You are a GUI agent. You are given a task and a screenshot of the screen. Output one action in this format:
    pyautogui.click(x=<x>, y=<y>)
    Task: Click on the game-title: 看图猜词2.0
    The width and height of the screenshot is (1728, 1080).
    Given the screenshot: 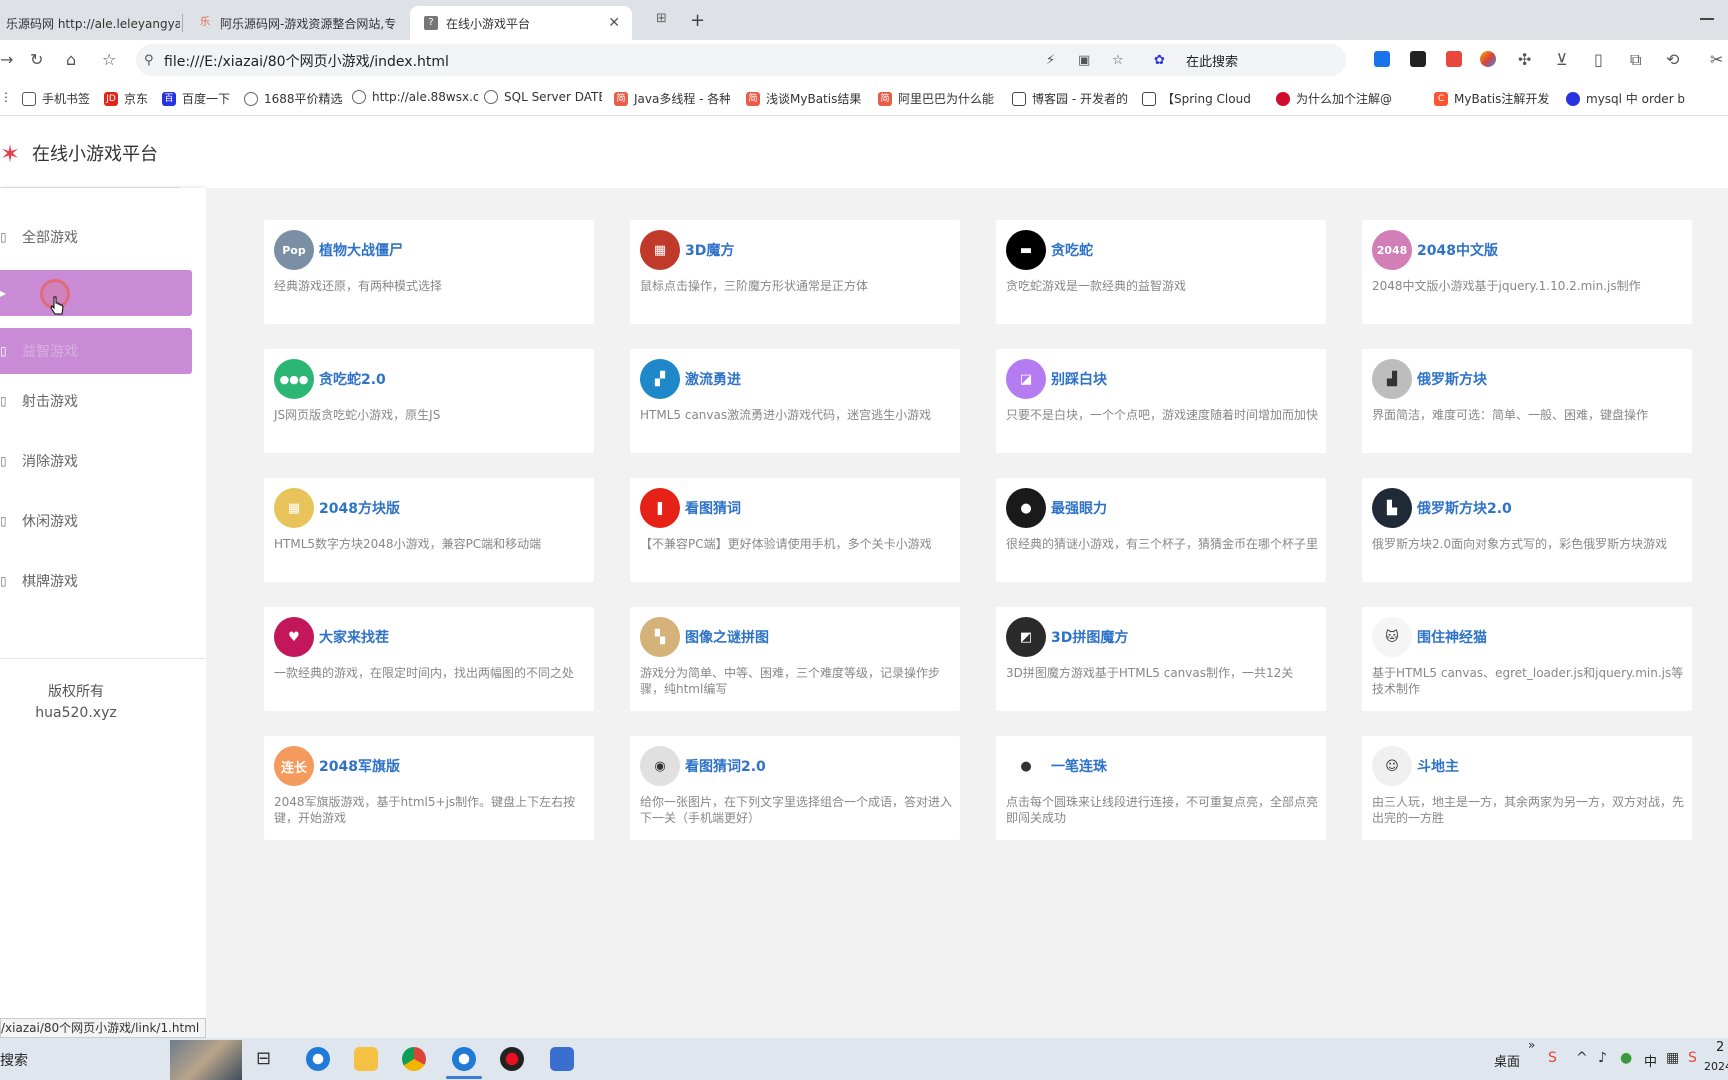 What is the action you would take?
    pyautogui.click(x=725, y=766)
    